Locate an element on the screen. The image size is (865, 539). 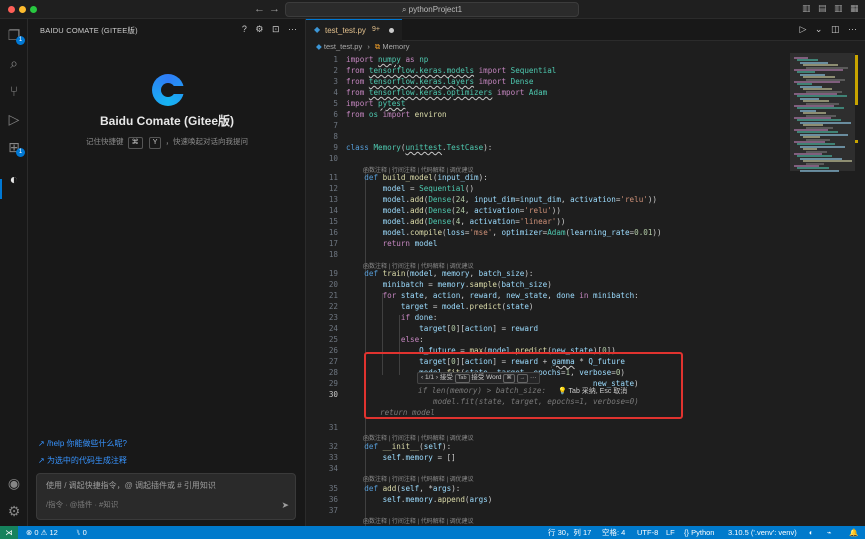
run-debug-icon: ▷ is located at coordinates (14, 119).